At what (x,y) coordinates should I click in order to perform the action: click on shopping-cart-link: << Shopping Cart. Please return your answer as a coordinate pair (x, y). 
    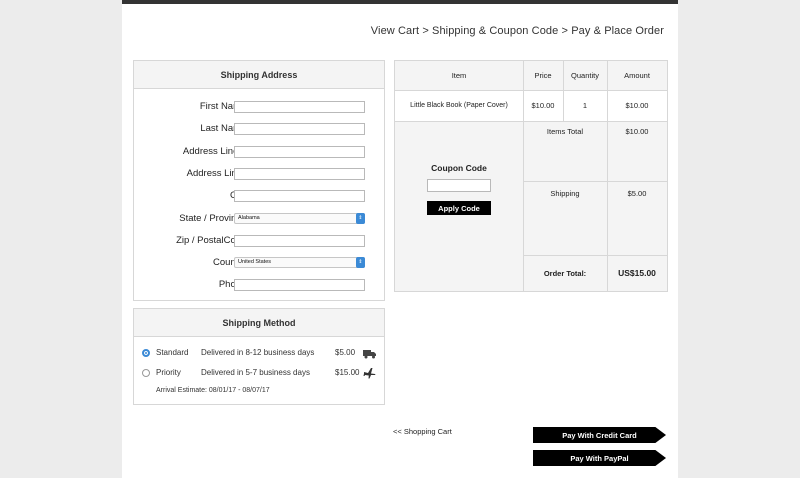
    Looking at the image, I should click on (422, 431).